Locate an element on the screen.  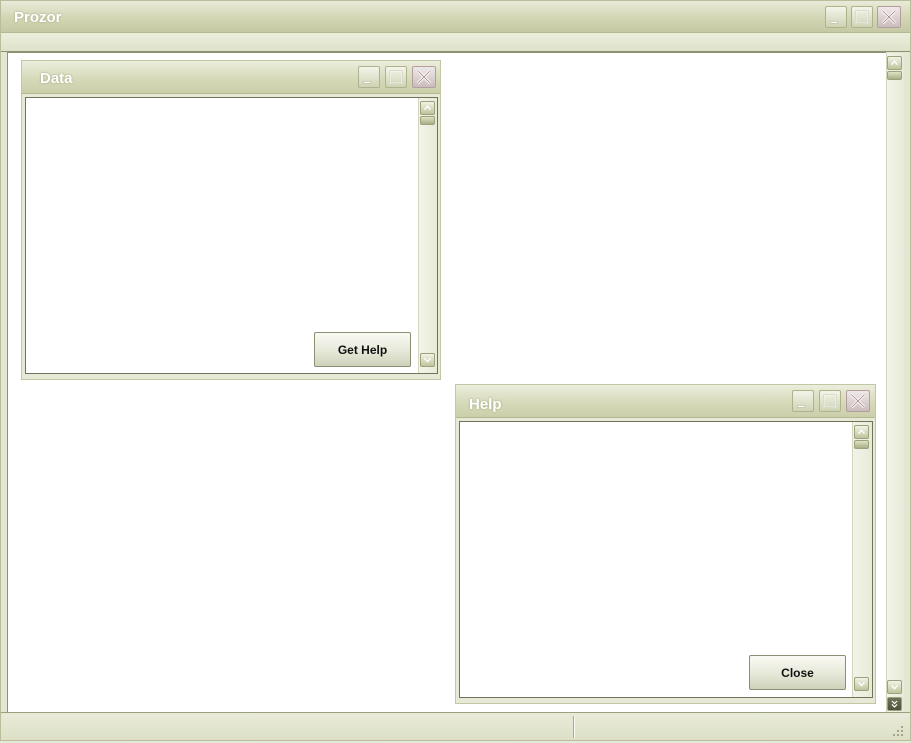
main-title-bar: Prozor is located at coordinates (455, 17).